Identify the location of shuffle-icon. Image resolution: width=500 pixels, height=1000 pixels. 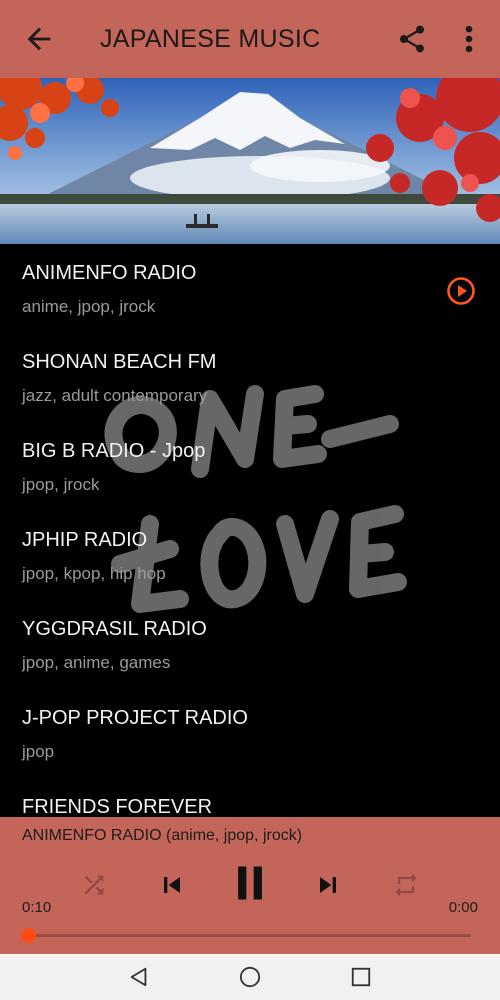
(94, 885).